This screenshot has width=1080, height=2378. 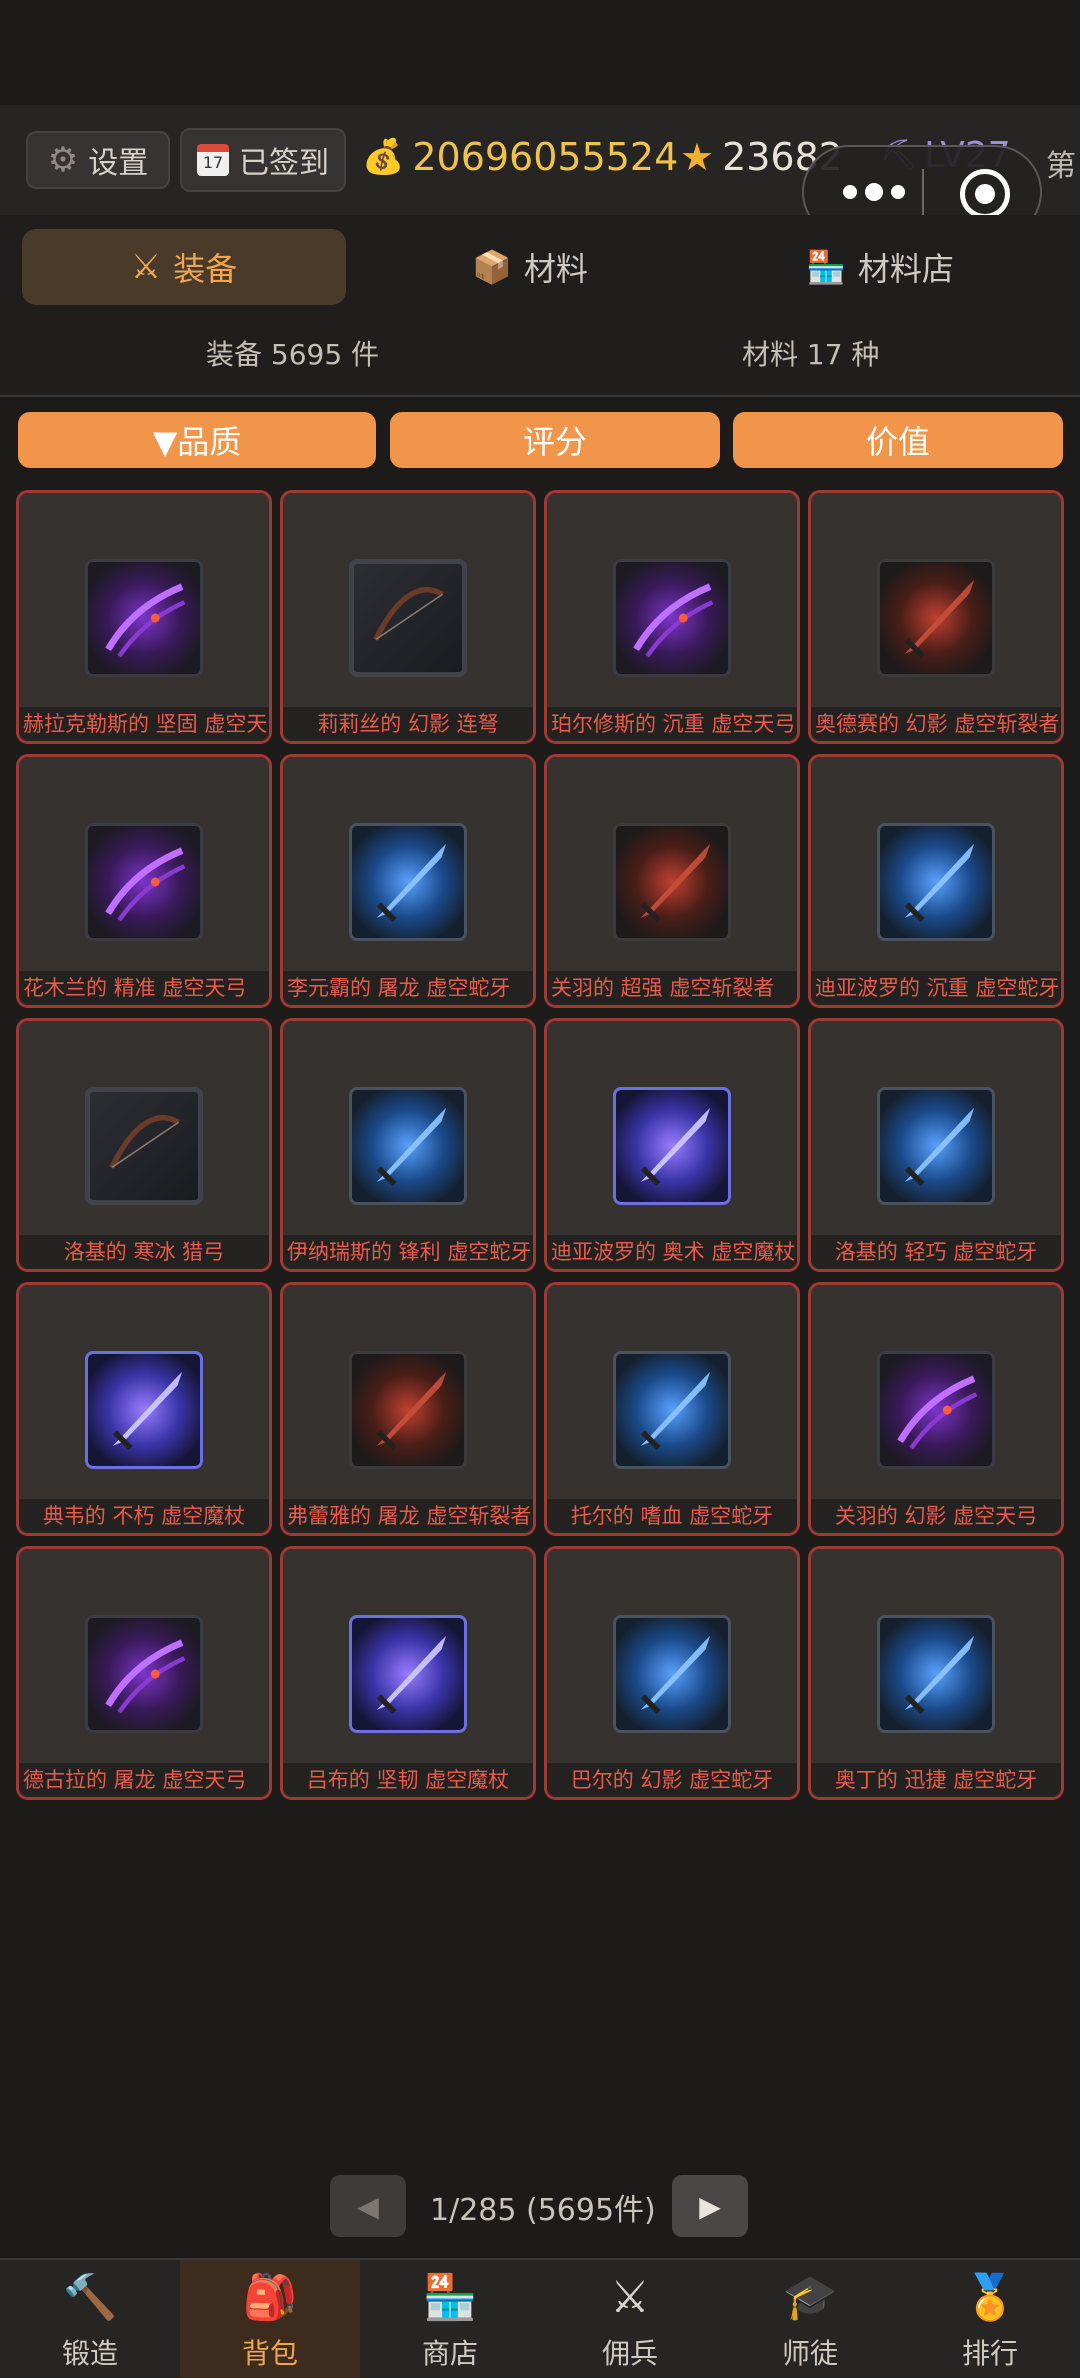 I want to click on item-name: 伊纳瑞斯的 锋利 虚空蛇牙, so click(x=408, y=1252).